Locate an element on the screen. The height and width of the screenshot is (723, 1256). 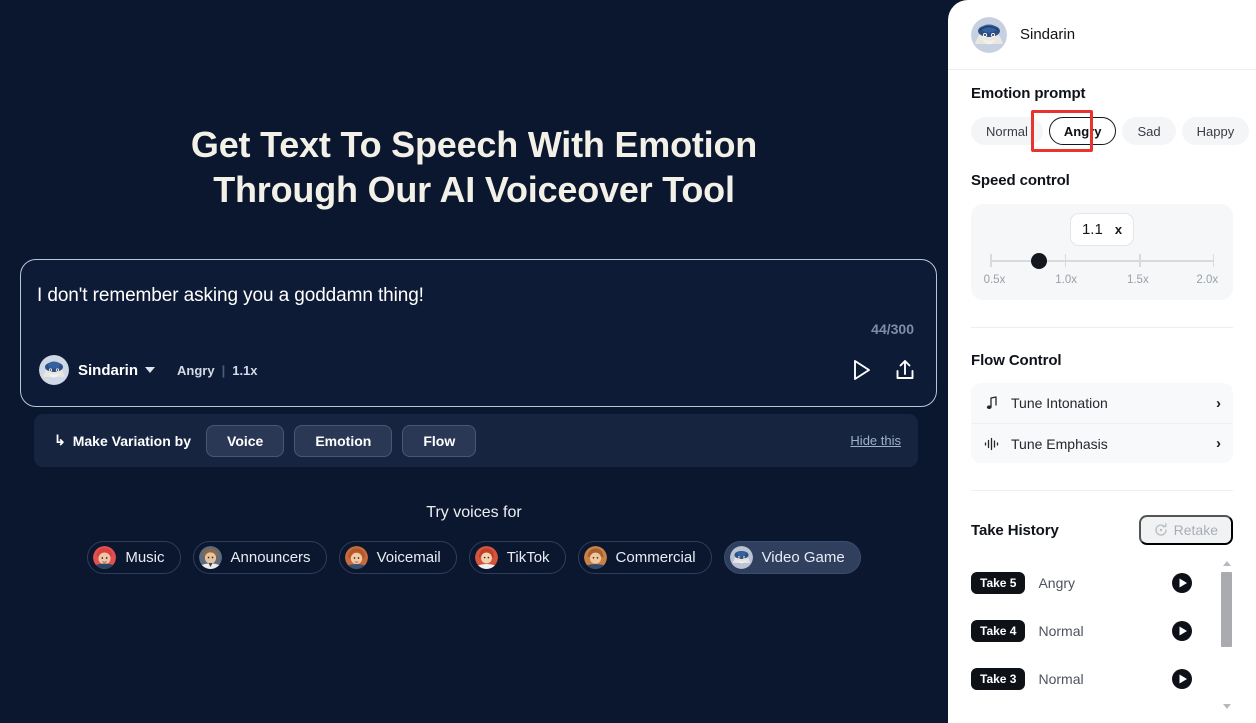
voice-chip-tiktok: TikTok is located at coordinates (517, 557).